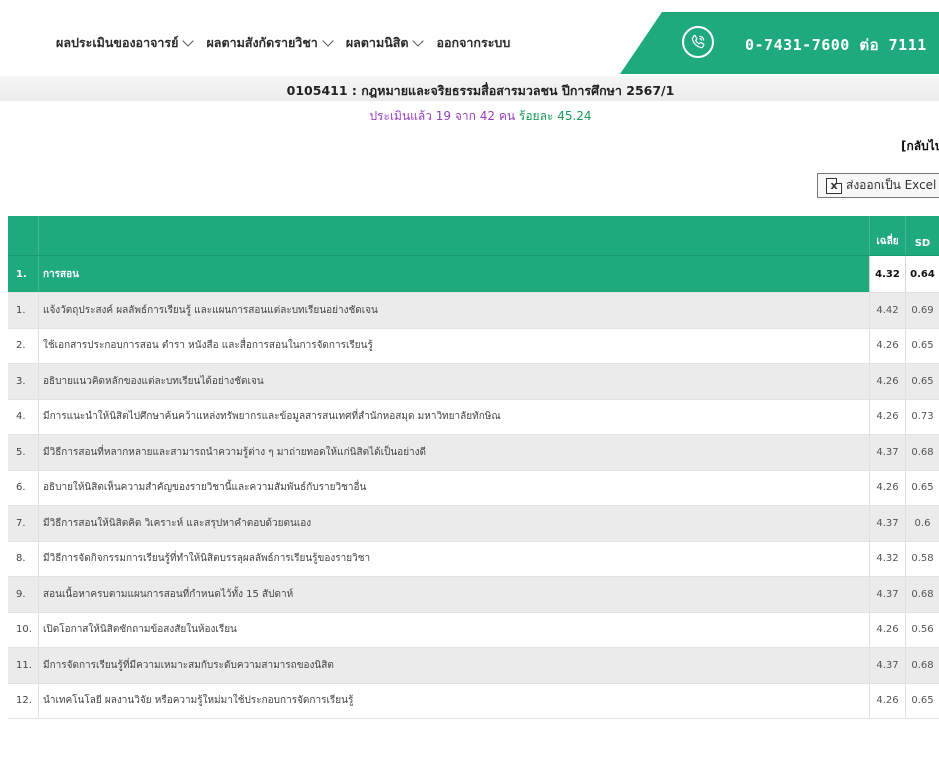 The image size is (939, 771). I want to click on phone-number: 0-7431-7600 ต่อ 7111, so click(836, 45).